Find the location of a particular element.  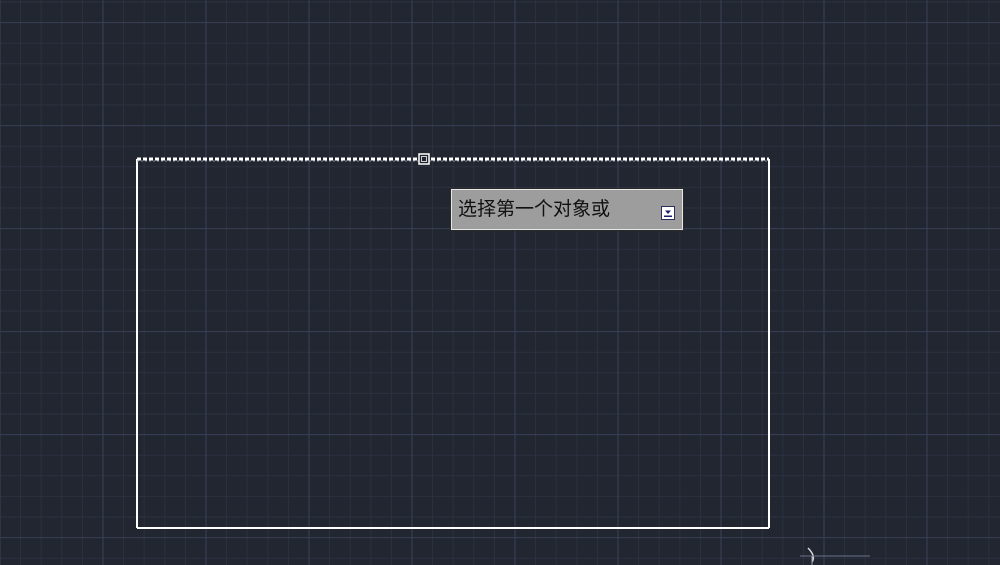

crosshair-cursor is located at coordinates (835, 556).